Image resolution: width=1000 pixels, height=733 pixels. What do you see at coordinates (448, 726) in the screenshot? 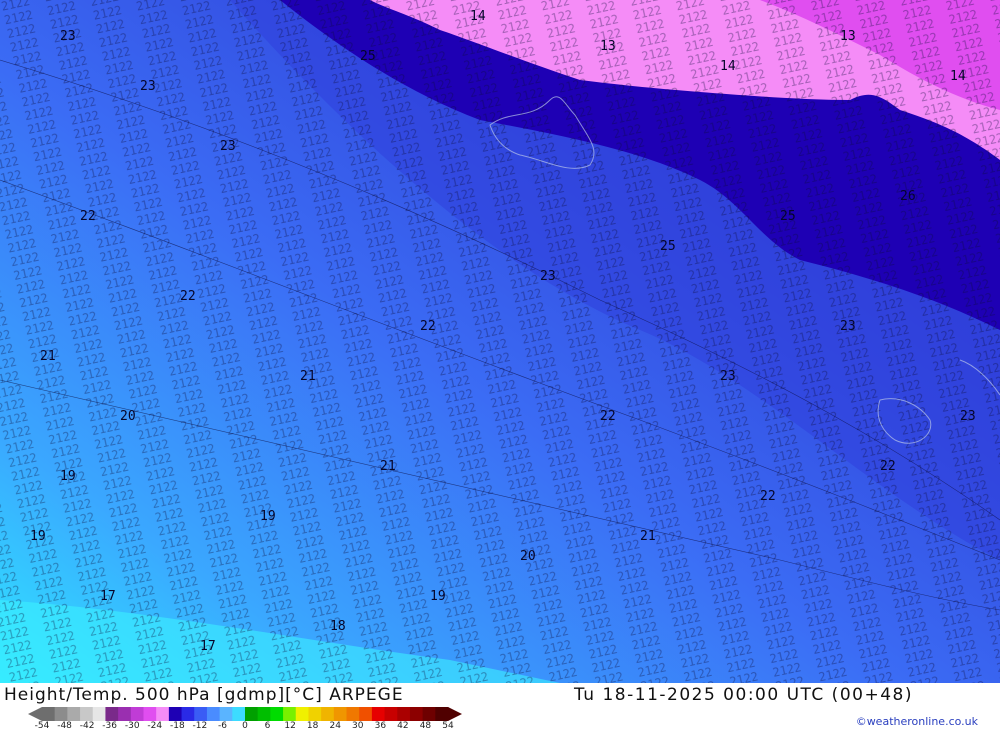
I see `legend-tick-label: 54` at bounding box center [448, 726].